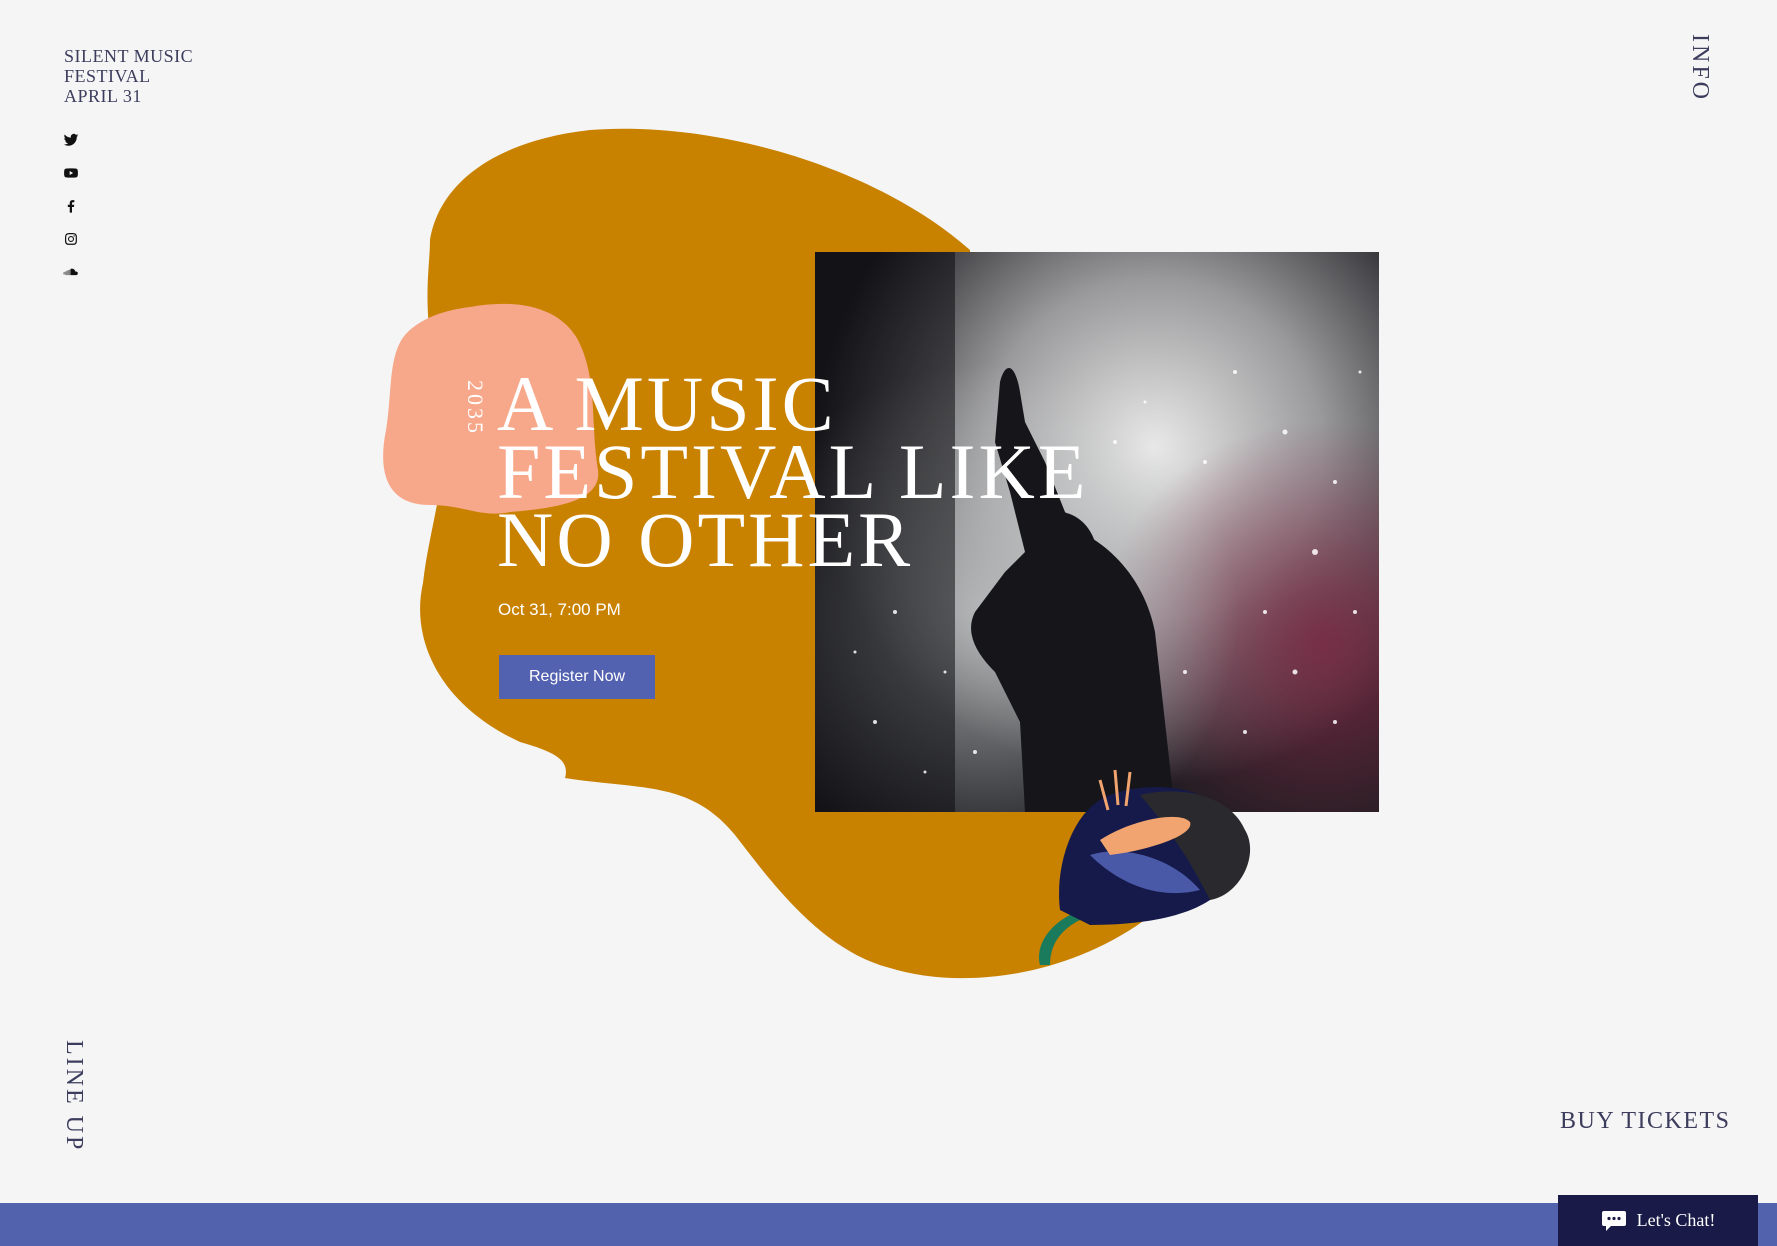 The image size is (1777, 1246). What do you see at coordinates (888, 1224) in the screenshot?
I see `footer-band` at bounding box center [888, 1224].